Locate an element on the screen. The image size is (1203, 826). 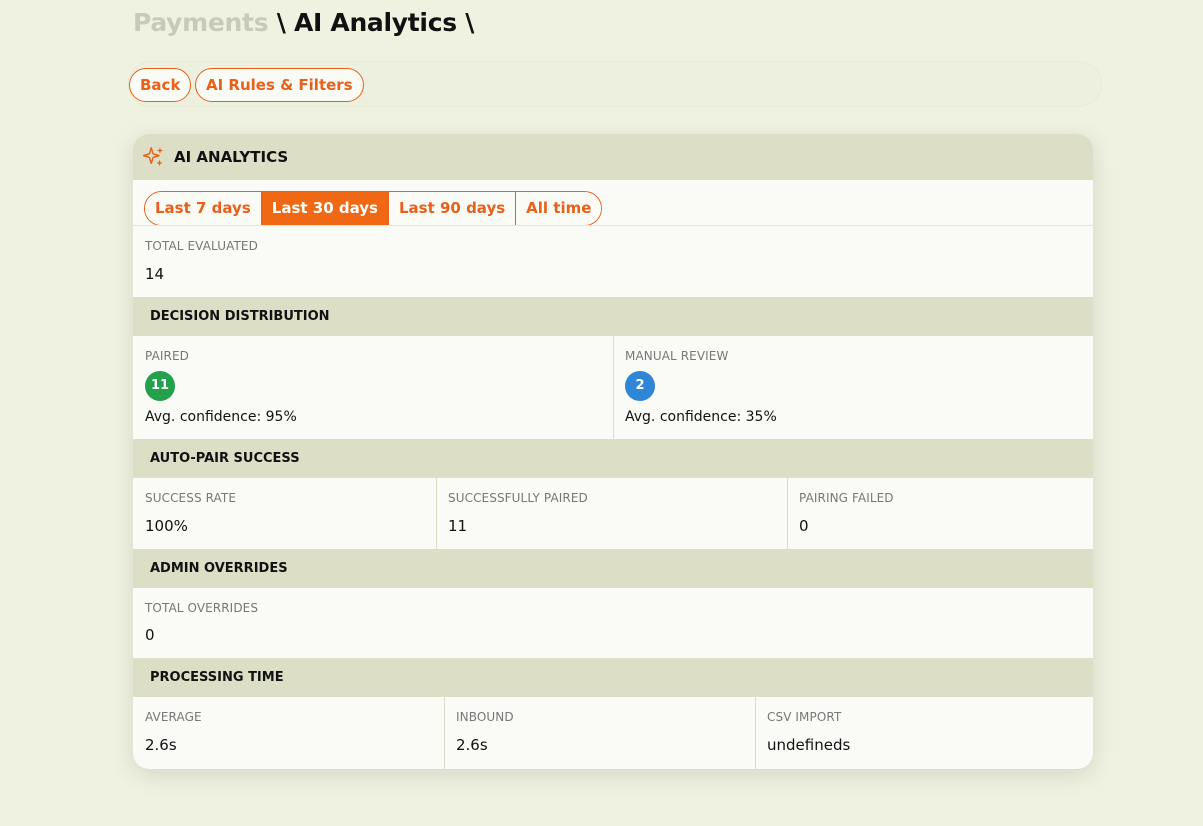
inbound-time-value: 2.6s is located at coordinates (472, 745).